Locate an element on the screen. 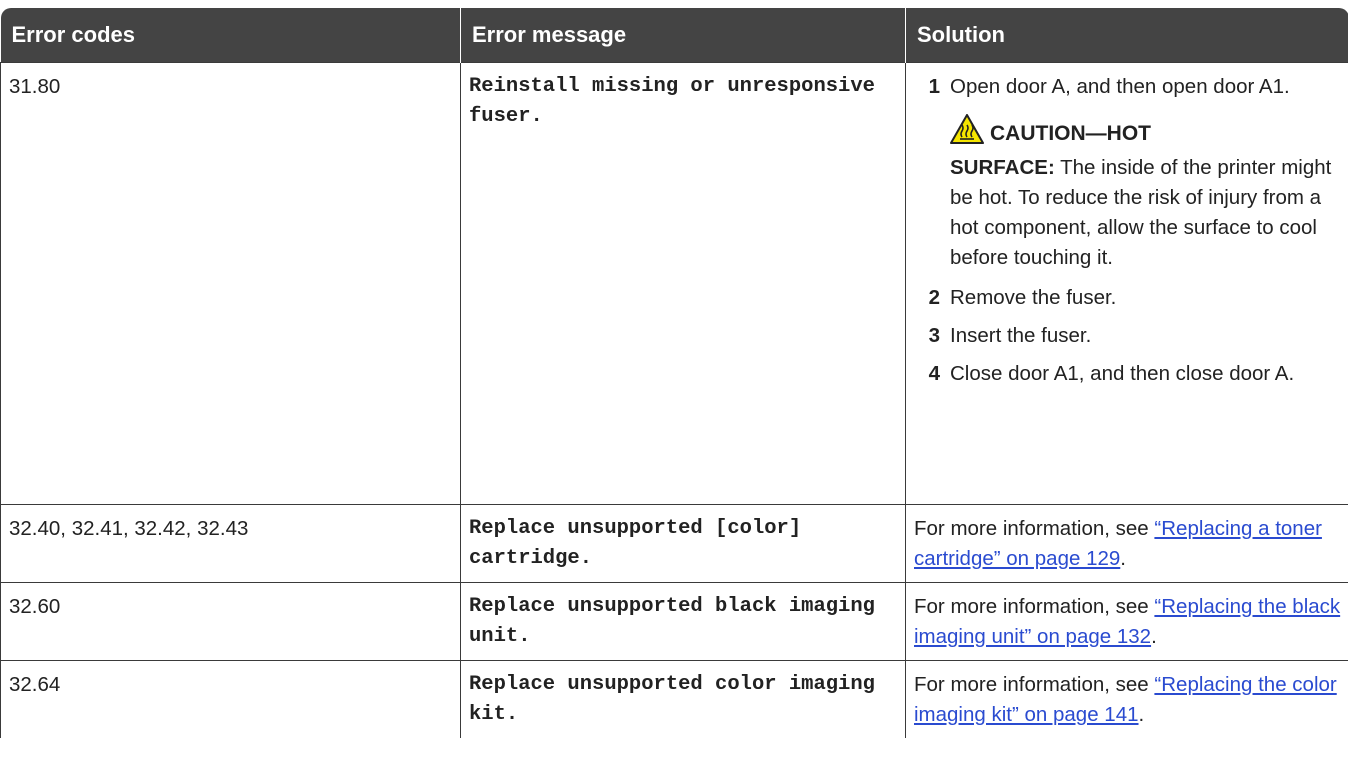 Image resolution: width=1348 pixels, height=770 pixels. step-text: Insert the fuser. is located at coordinates (1021, 335).